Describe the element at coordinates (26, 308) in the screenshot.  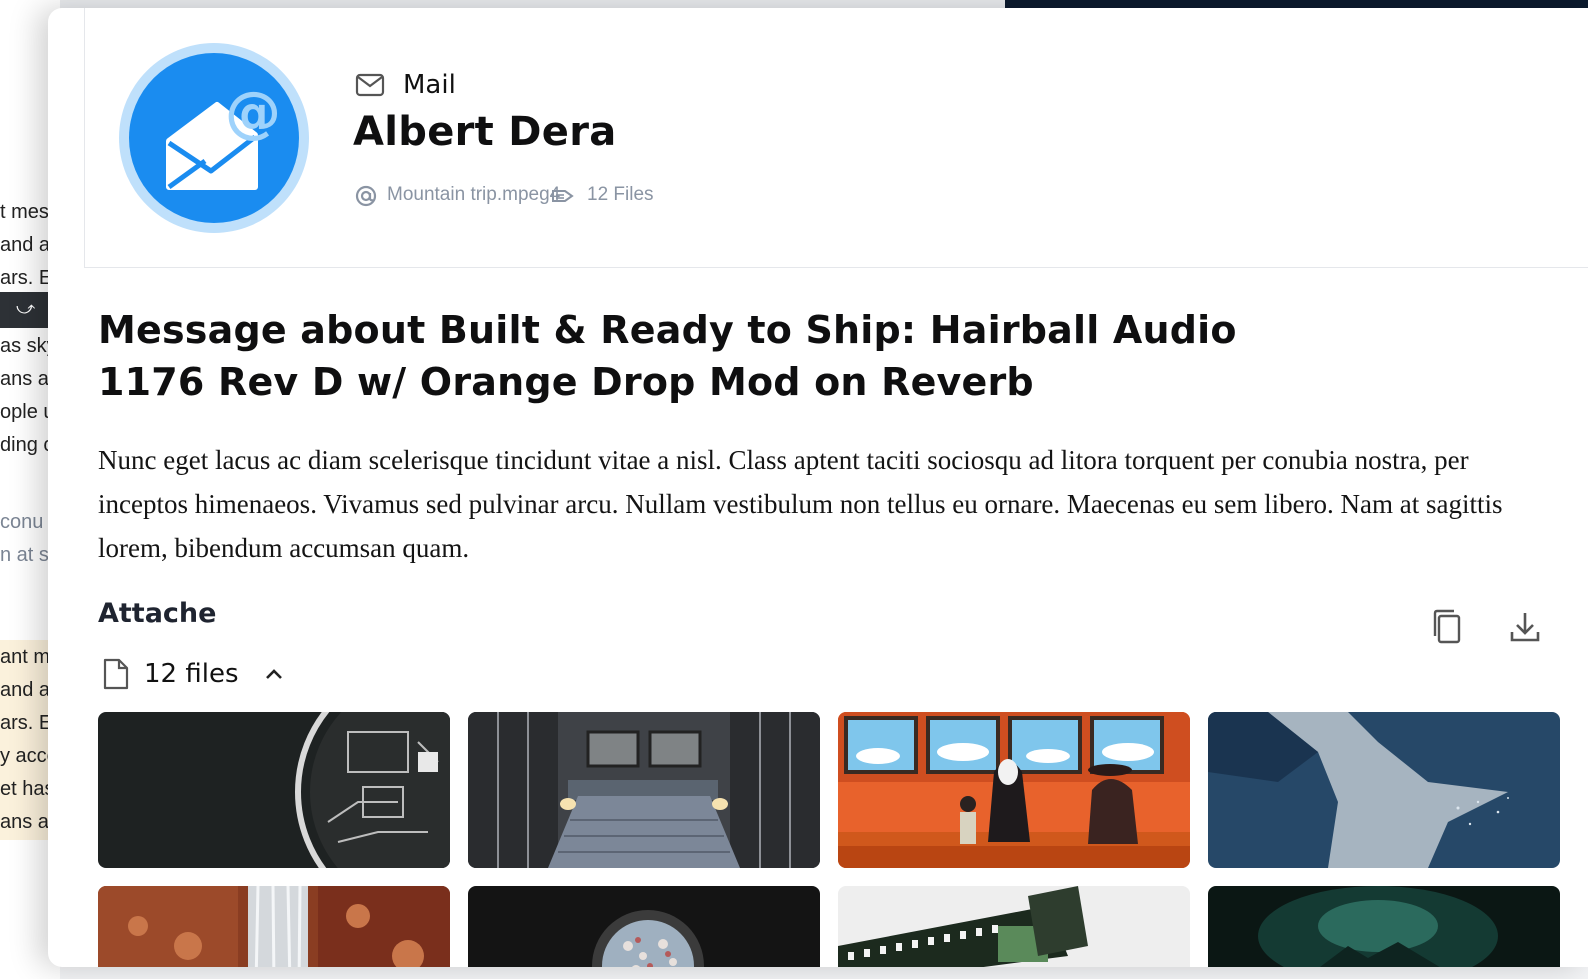
I see `forward-icon: ⤻` at that location.